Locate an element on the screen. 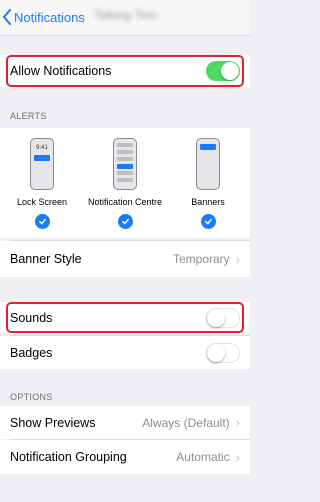 The height and width of the screenshot is (502, 320). banner-style-row: Banner Style Temporary › is located at coordinates (125, 259).